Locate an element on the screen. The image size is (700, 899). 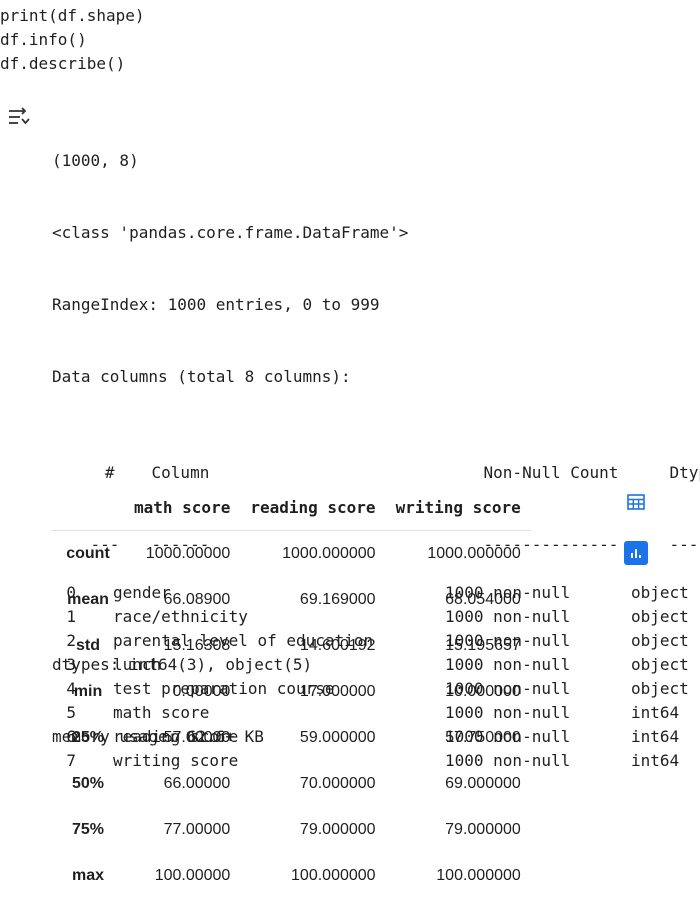
table-cell: 57.750000 is located at coordinates (483, 737).